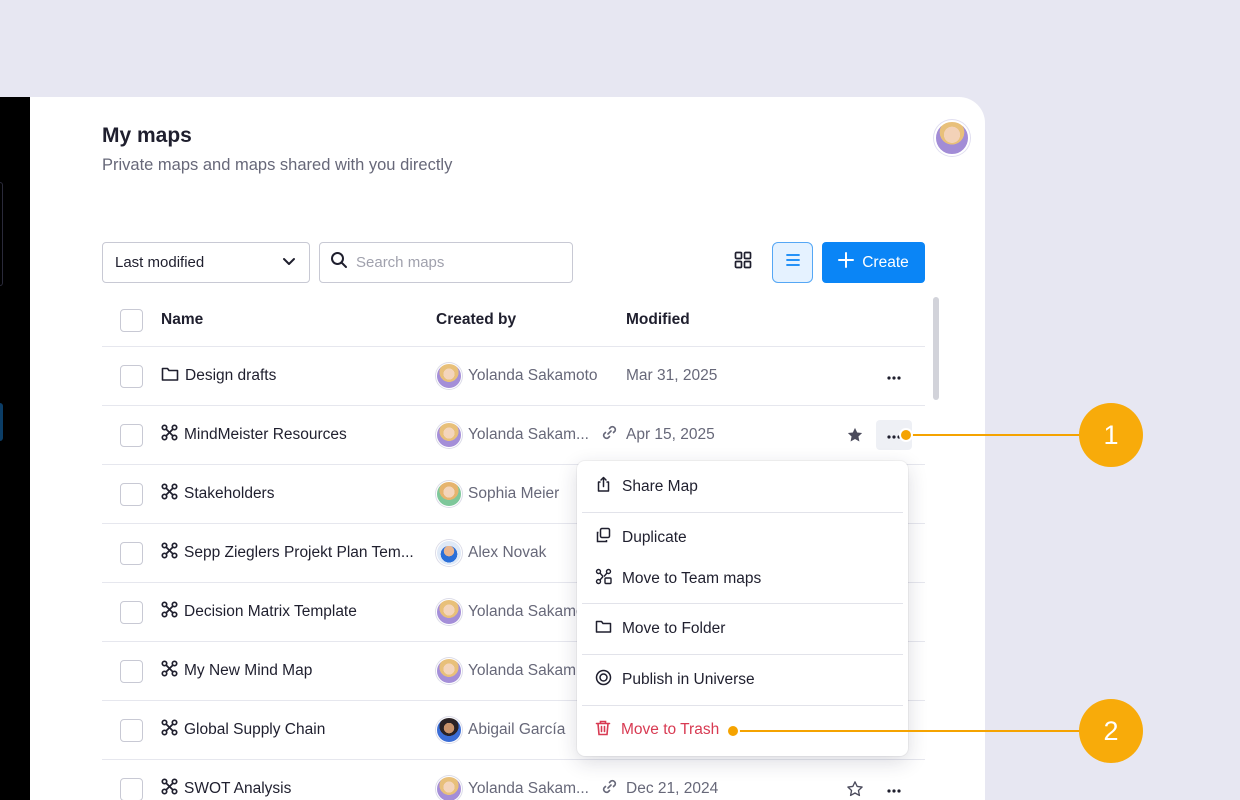 The image size is (1240, 800). I want to click on map-name-cell: Decision Matrix Template, so click(259, 612).